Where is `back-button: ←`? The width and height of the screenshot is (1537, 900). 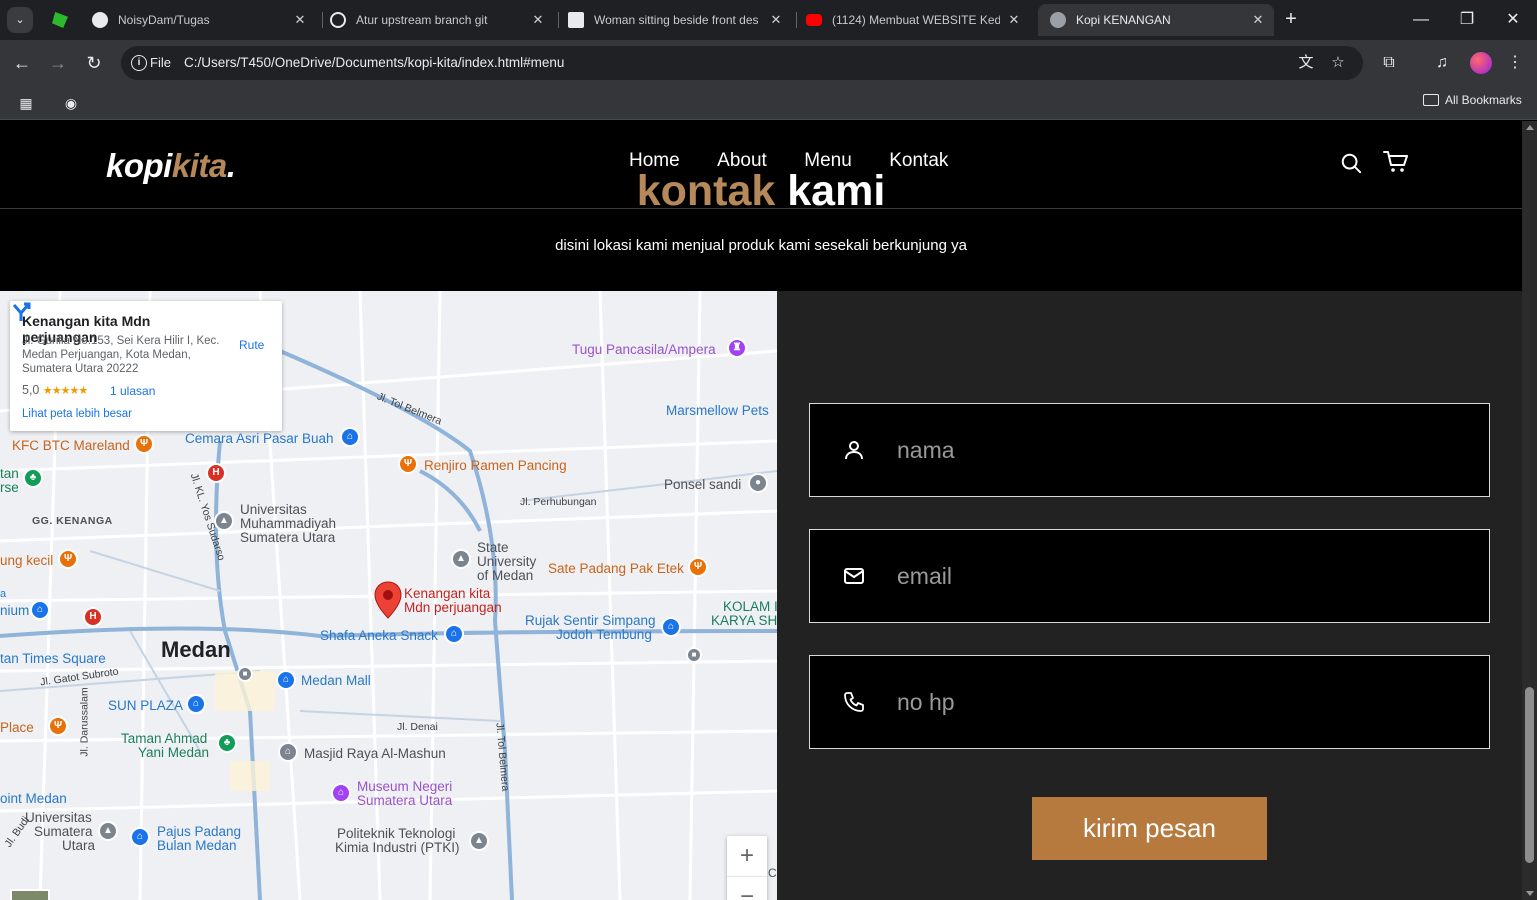 back-button: ← is located at coordinates (22, 63).